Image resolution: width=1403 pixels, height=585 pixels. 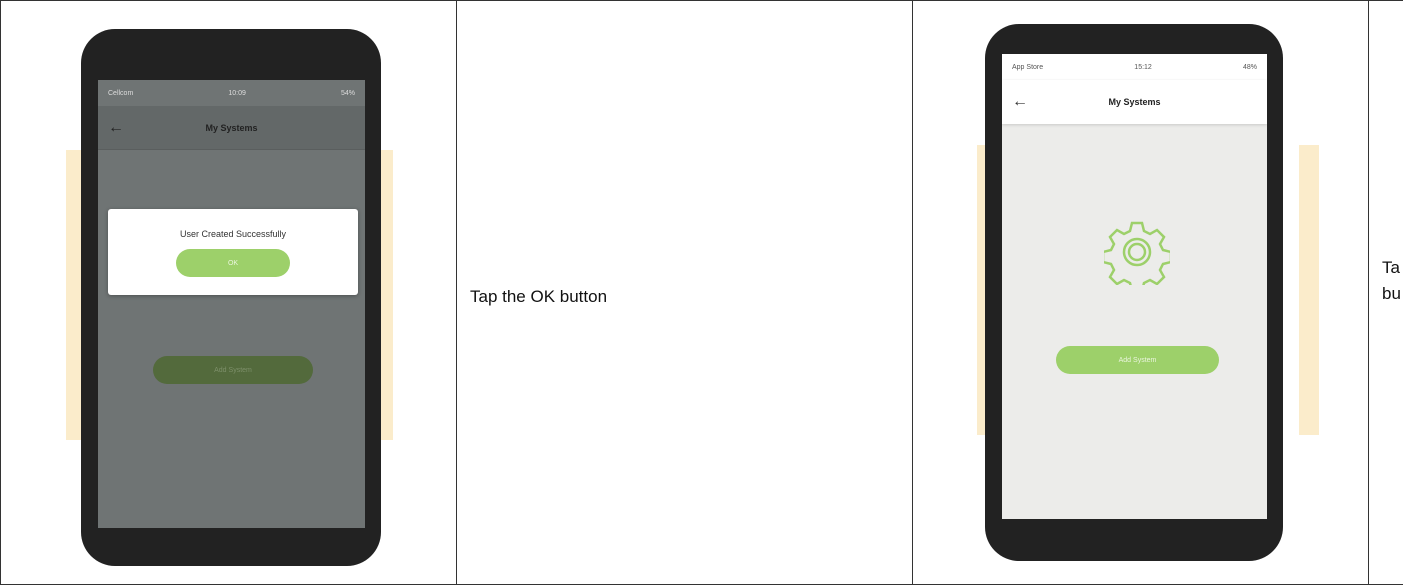 What do you see at coordinates (701, 0) in the screenshot?
I see `table-border-top` at bounding box center [701, 0].